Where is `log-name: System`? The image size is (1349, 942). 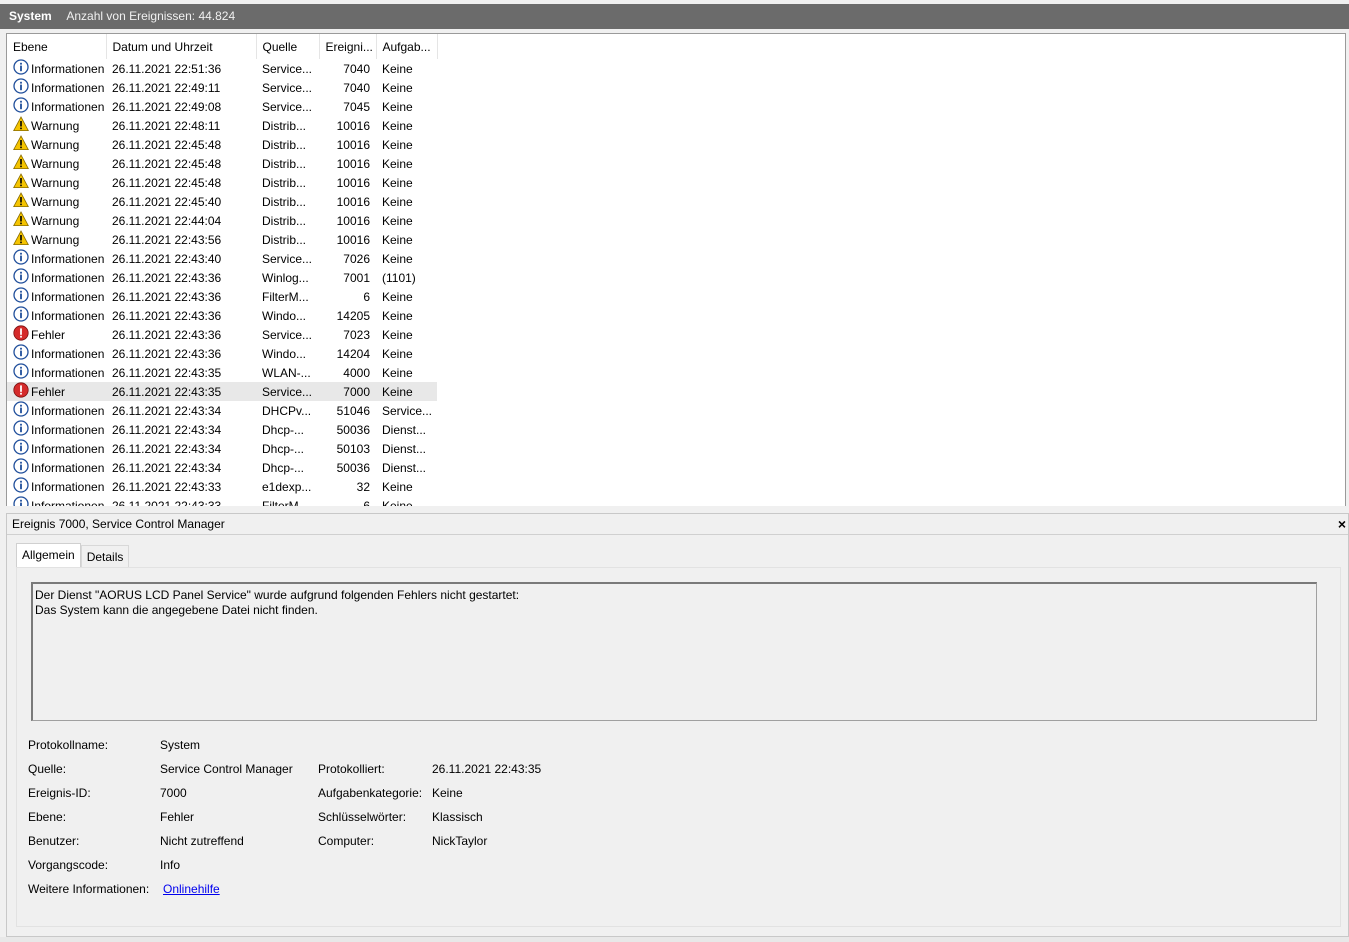 log-name: System is located at coordinates (30, 16).